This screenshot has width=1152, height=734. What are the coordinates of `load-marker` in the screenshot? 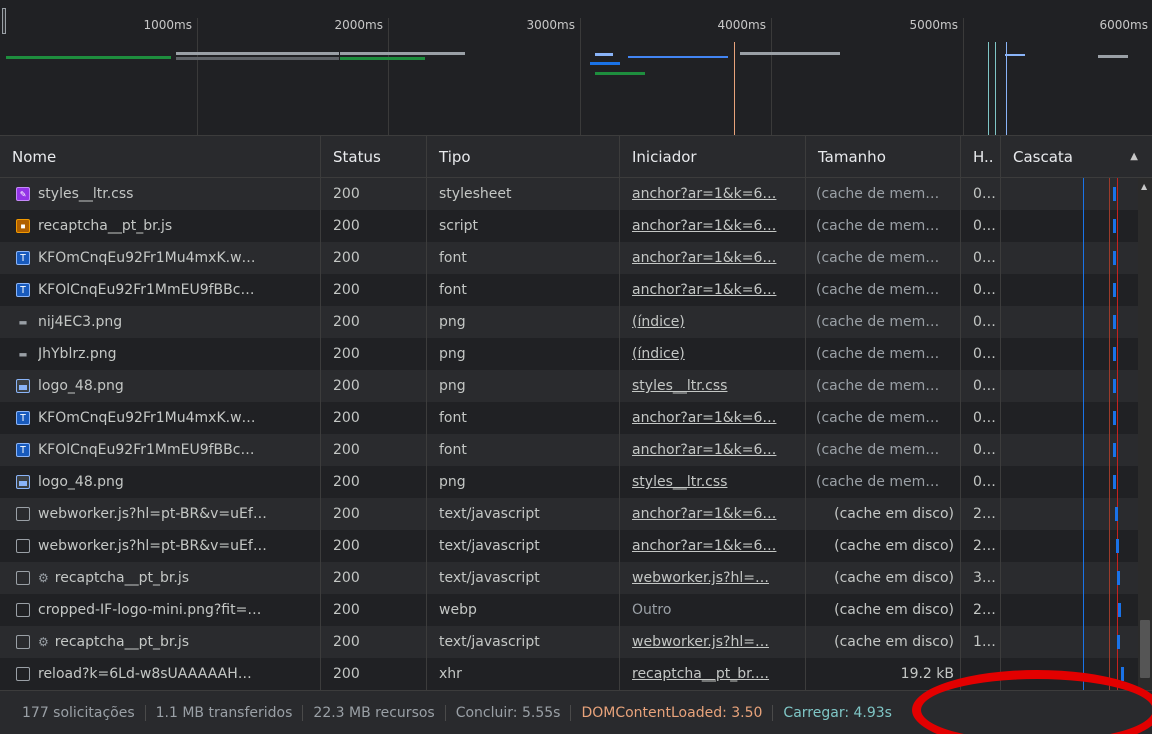 It's located at (995, 88).